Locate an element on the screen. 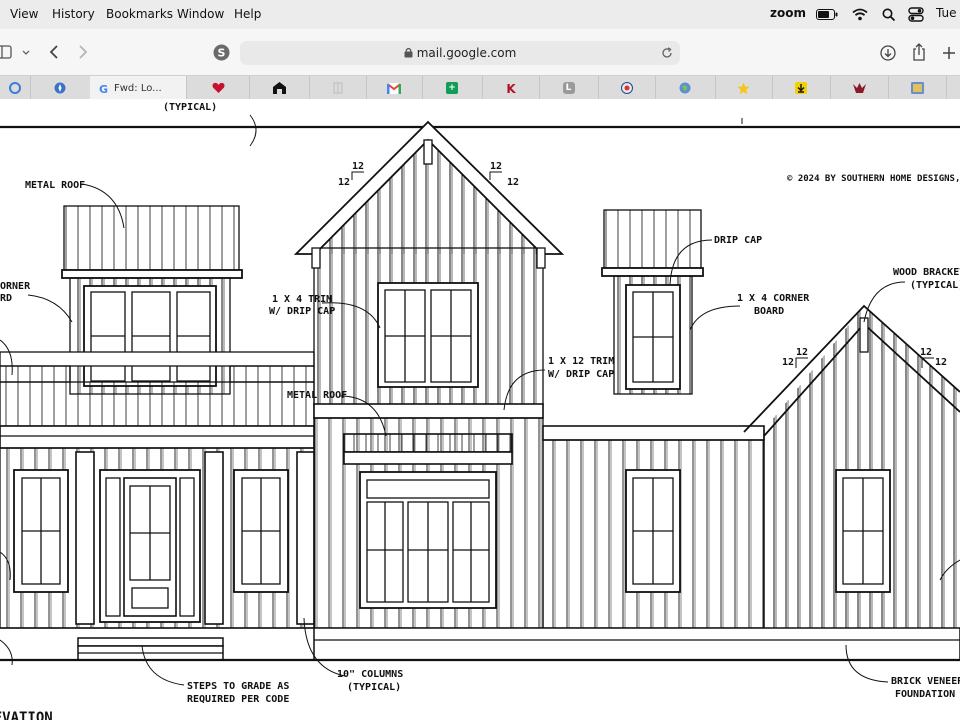 This screenshot has width=960, height=720. note-typical-top: (TYPICAL) is located at coordinates (190, 107).